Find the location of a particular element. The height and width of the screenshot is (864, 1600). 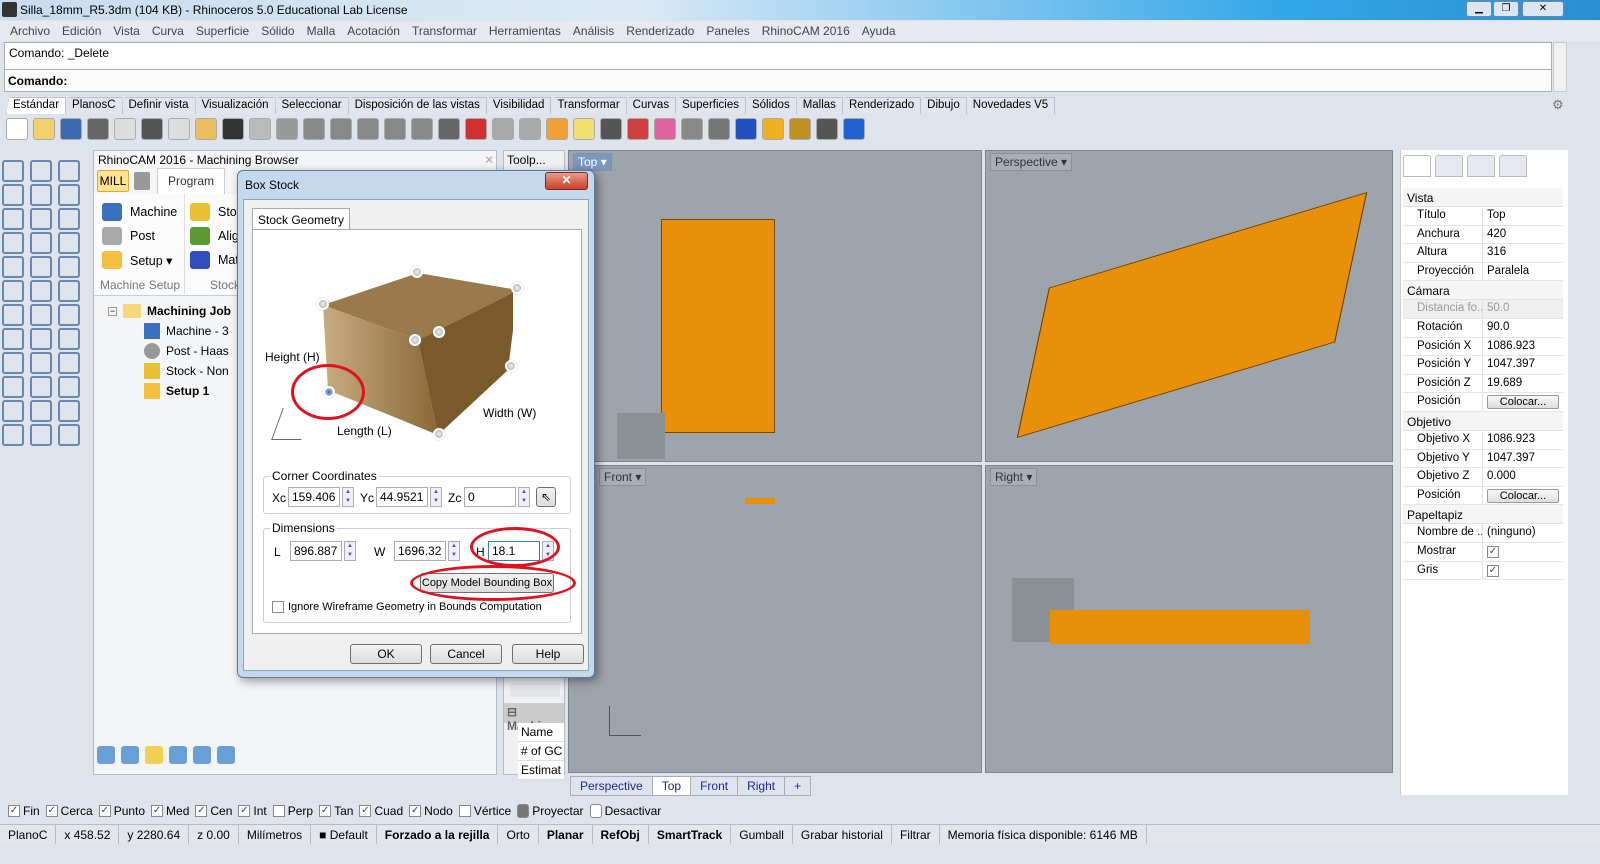

tree-item-machine: Machine - 3 is located at coordinates (169, 331).